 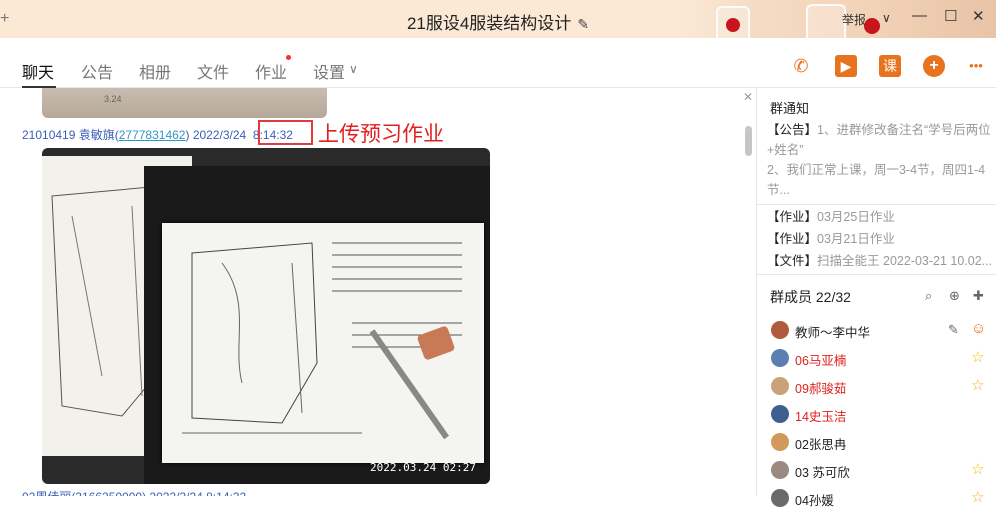 I want to click on time-highlight-box, so click(x=285, y=132).